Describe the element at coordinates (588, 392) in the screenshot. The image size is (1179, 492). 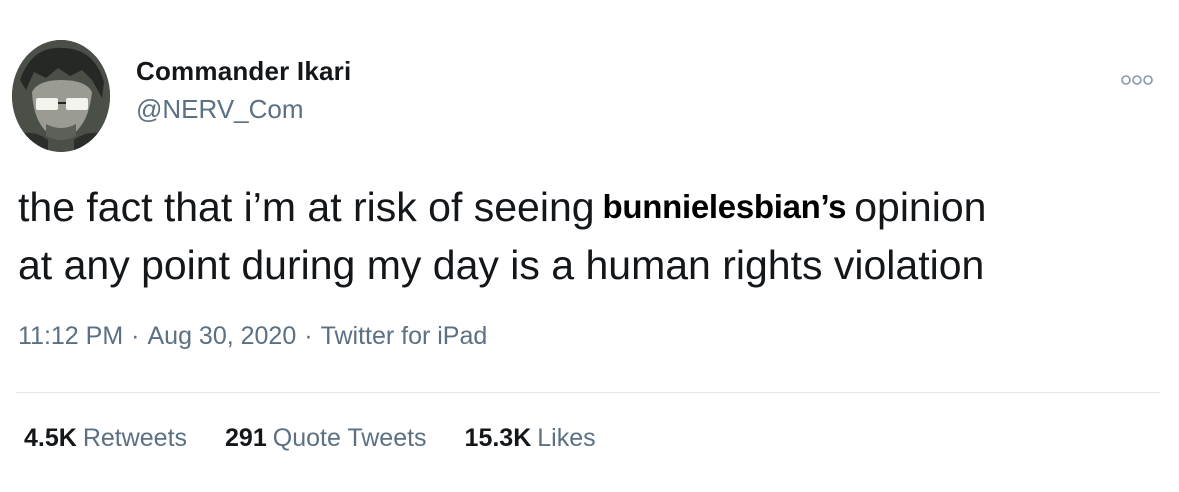
I see `divider` at that location.